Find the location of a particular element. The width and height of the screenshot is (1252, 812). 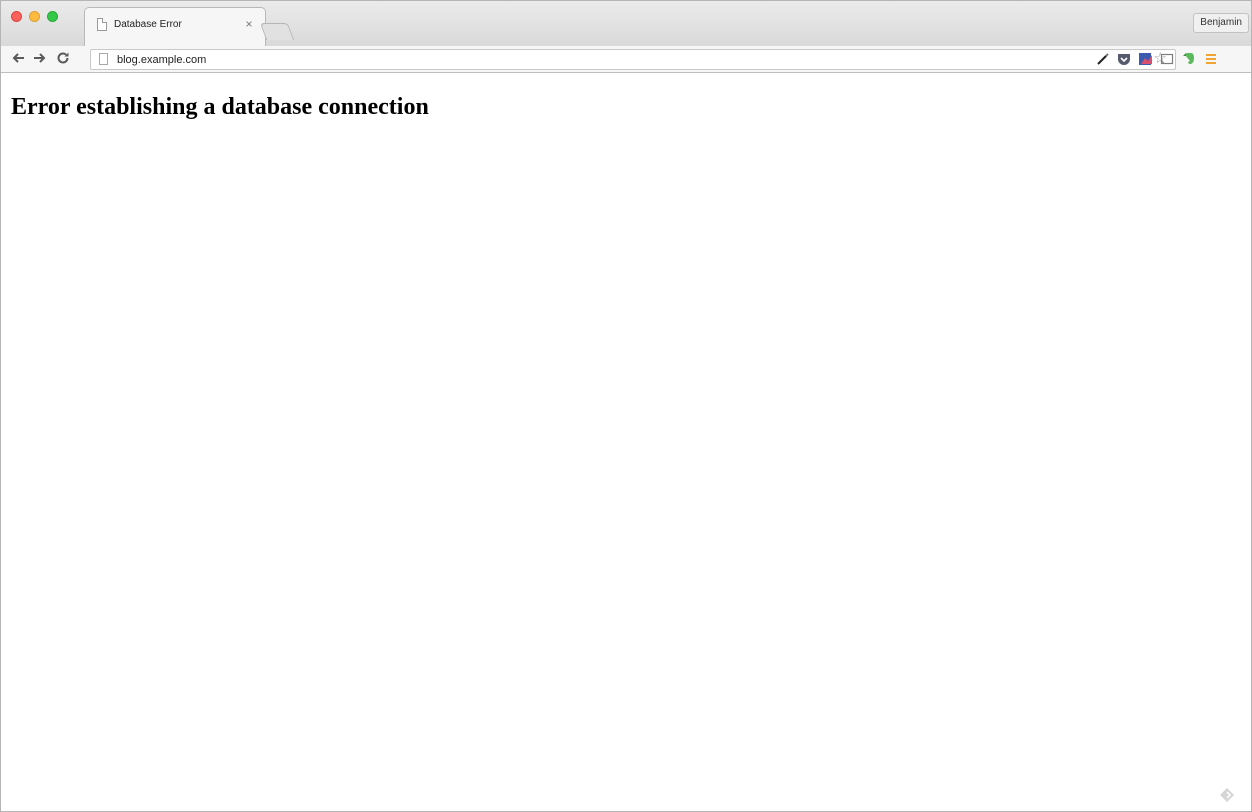

forward-arrow-icon is located at coordinates (40, 59).